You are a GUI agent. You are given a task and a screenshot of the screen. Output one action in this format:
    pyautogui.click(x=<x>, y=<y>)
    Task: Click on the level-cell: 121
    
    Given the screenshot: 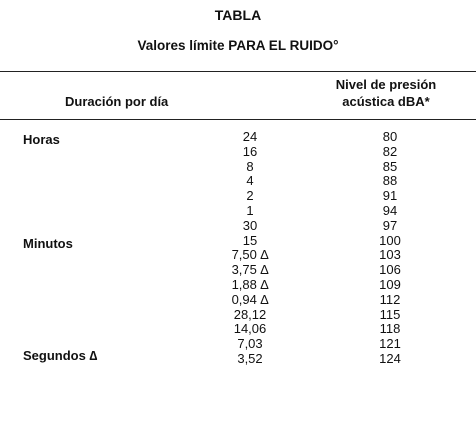 What is the action you would take?
    pyautogui.click(x=390, y=344)
    